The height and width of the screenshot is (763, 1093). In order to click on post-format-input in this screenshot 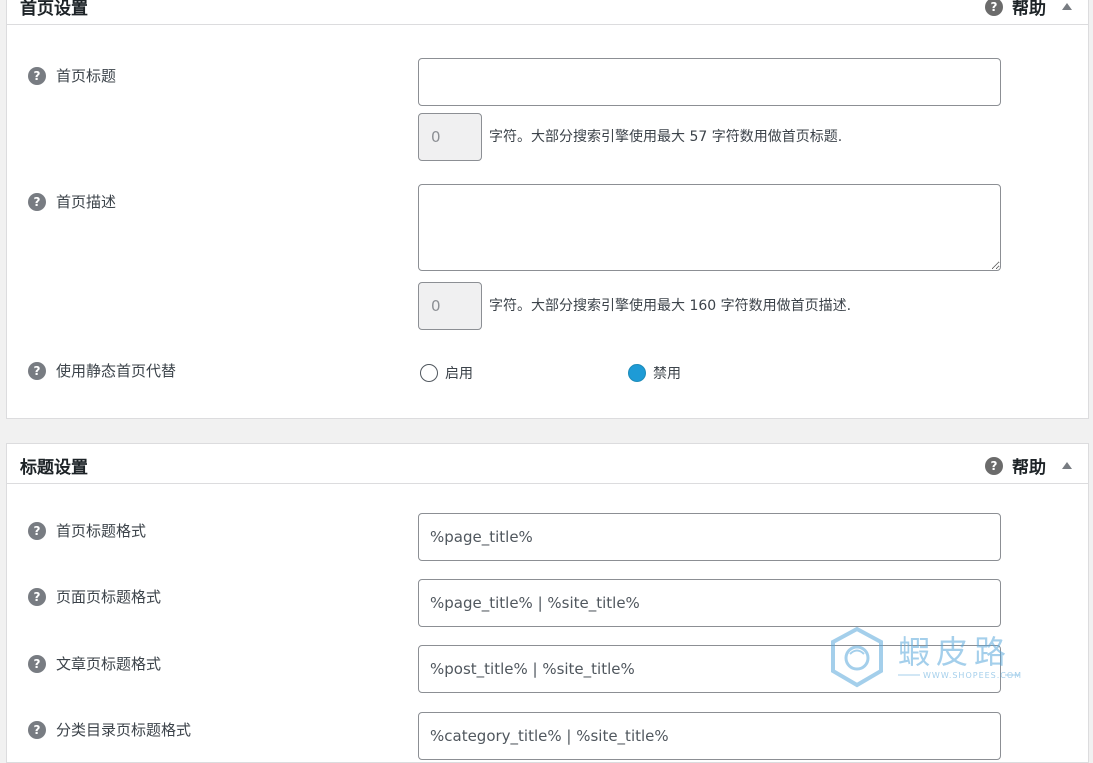, I will do `click(709, 669)`.